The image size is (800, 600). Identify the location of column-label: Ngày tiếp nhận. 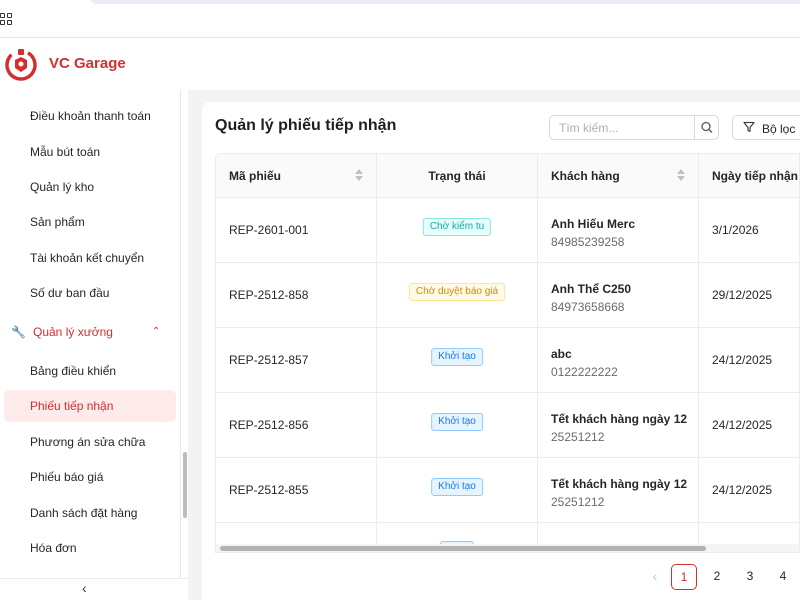
(755, 176).